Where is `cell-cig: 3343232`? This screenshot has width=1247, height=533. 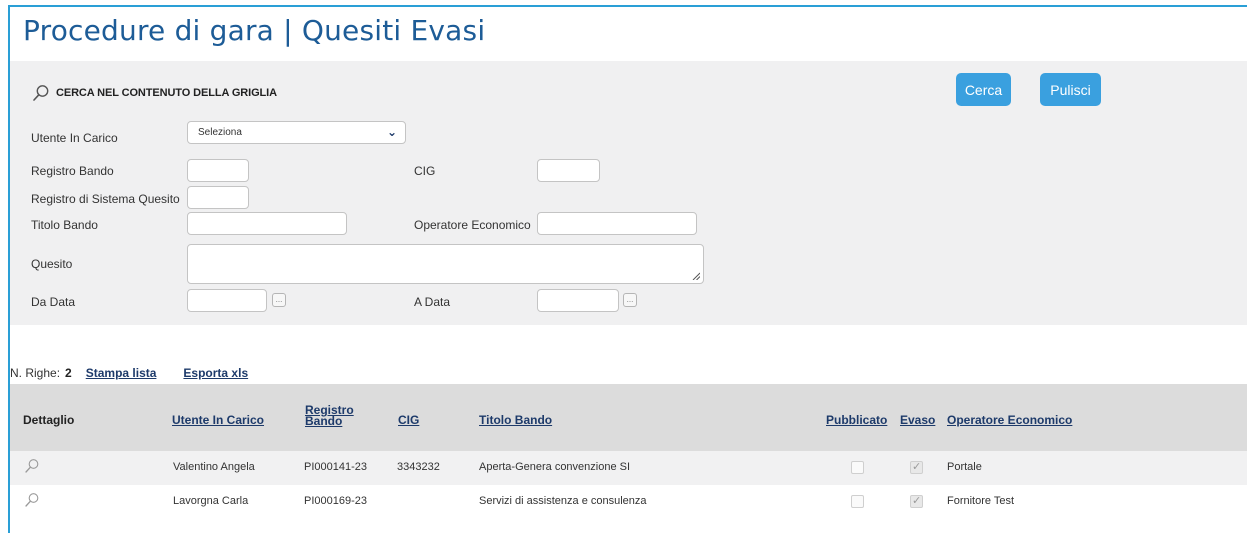
cell-cig: 3343232 is located at coordinates (418, 467).